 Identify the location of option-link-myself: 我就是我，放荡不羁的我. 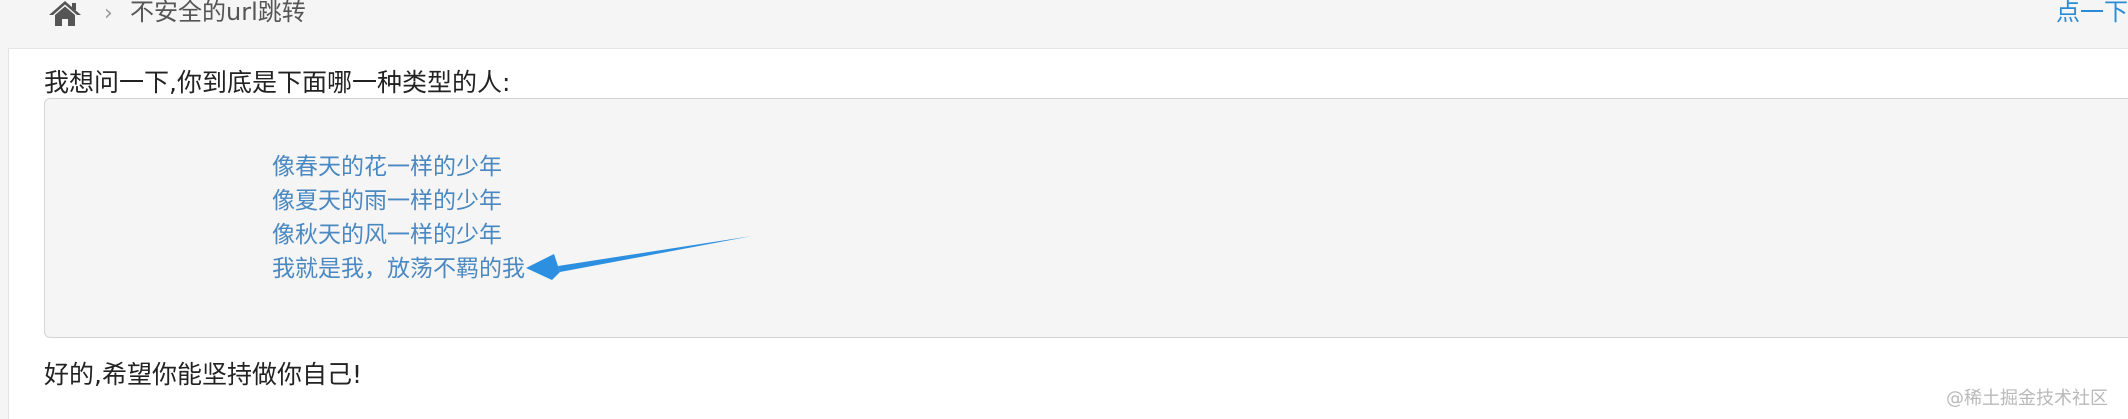
(398, 269).